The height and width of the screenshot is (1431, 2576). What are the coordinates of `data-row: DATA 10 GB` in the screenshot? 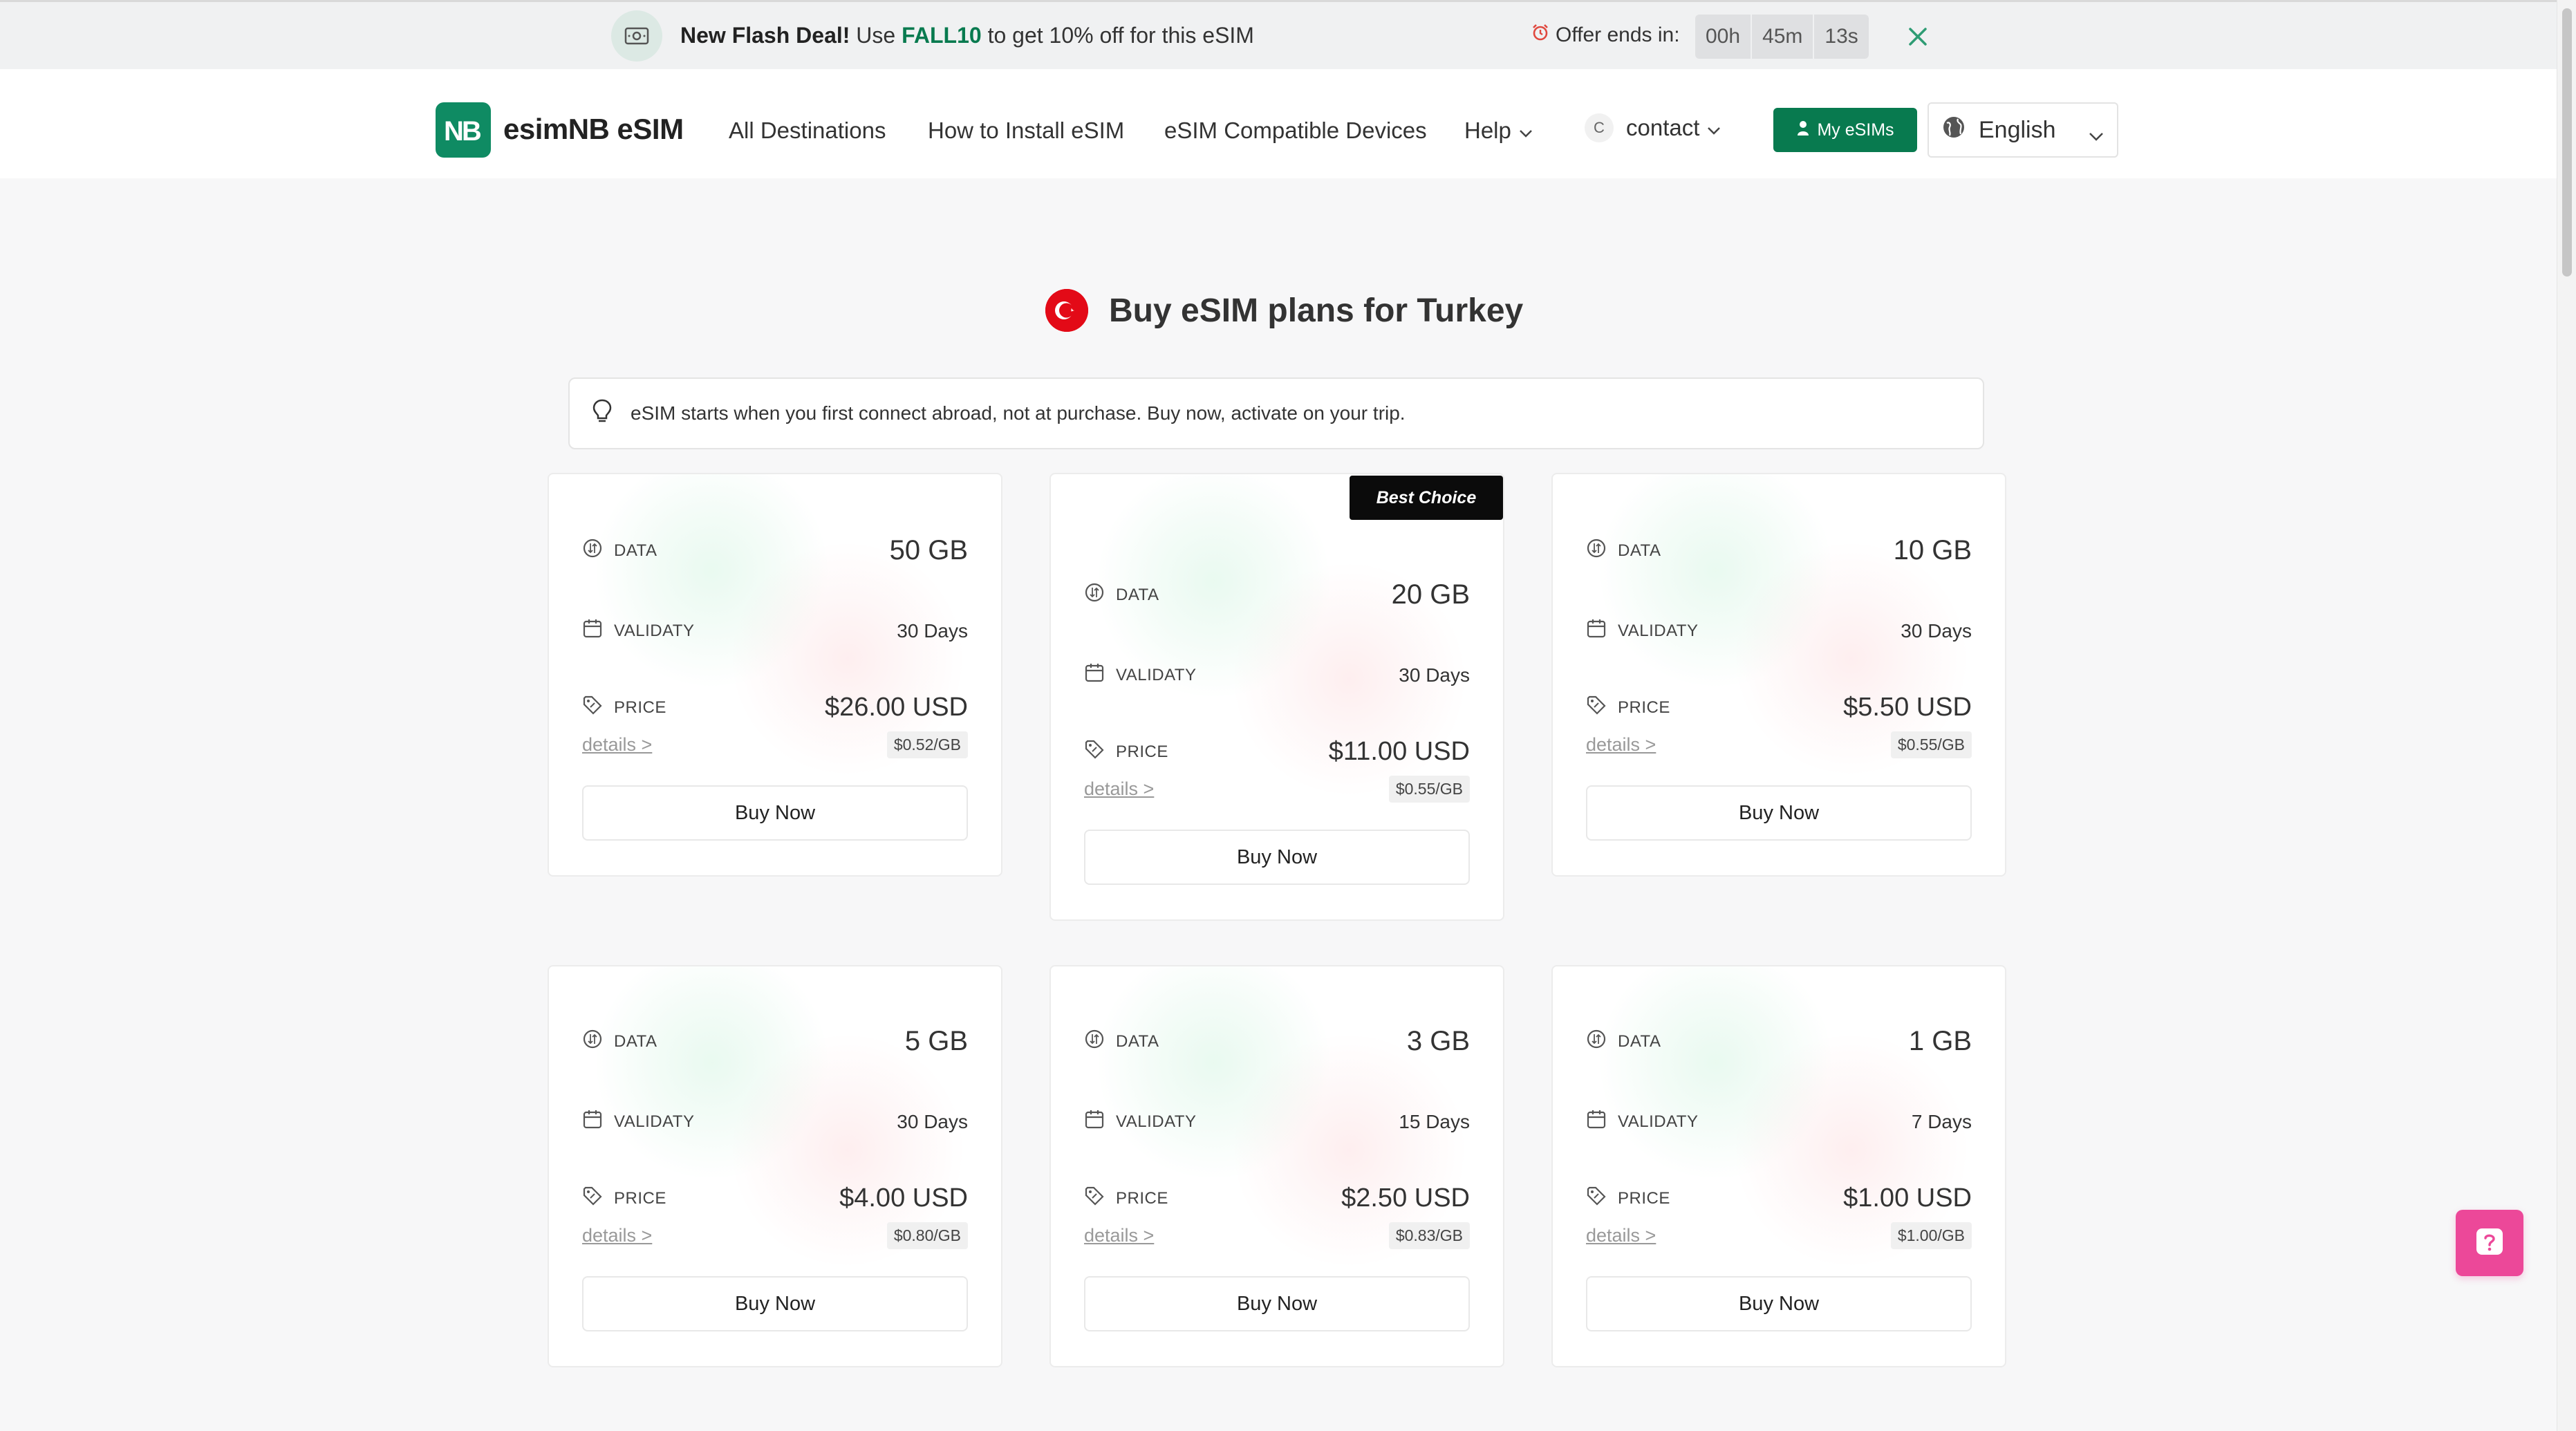 It's located at (1779, 550).